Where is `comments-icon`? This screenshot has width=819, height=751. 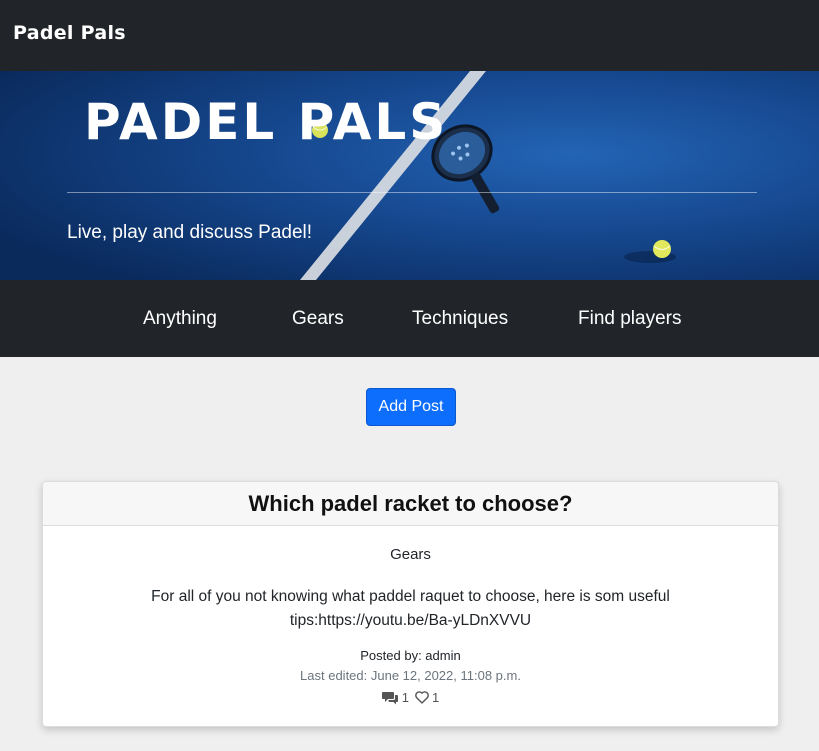
comments-icon is located at coordinates (390, 698).